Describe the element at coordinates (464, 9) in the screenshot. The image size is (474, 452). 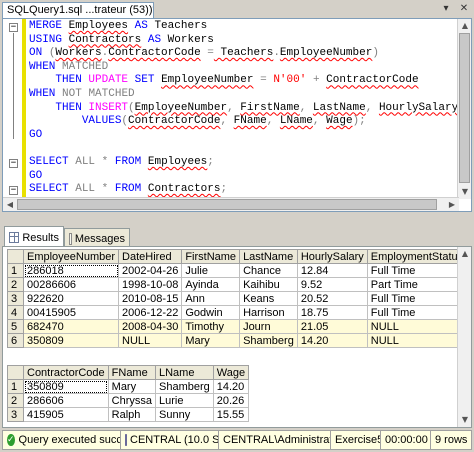
I see `close-icon: ✕` at that location.